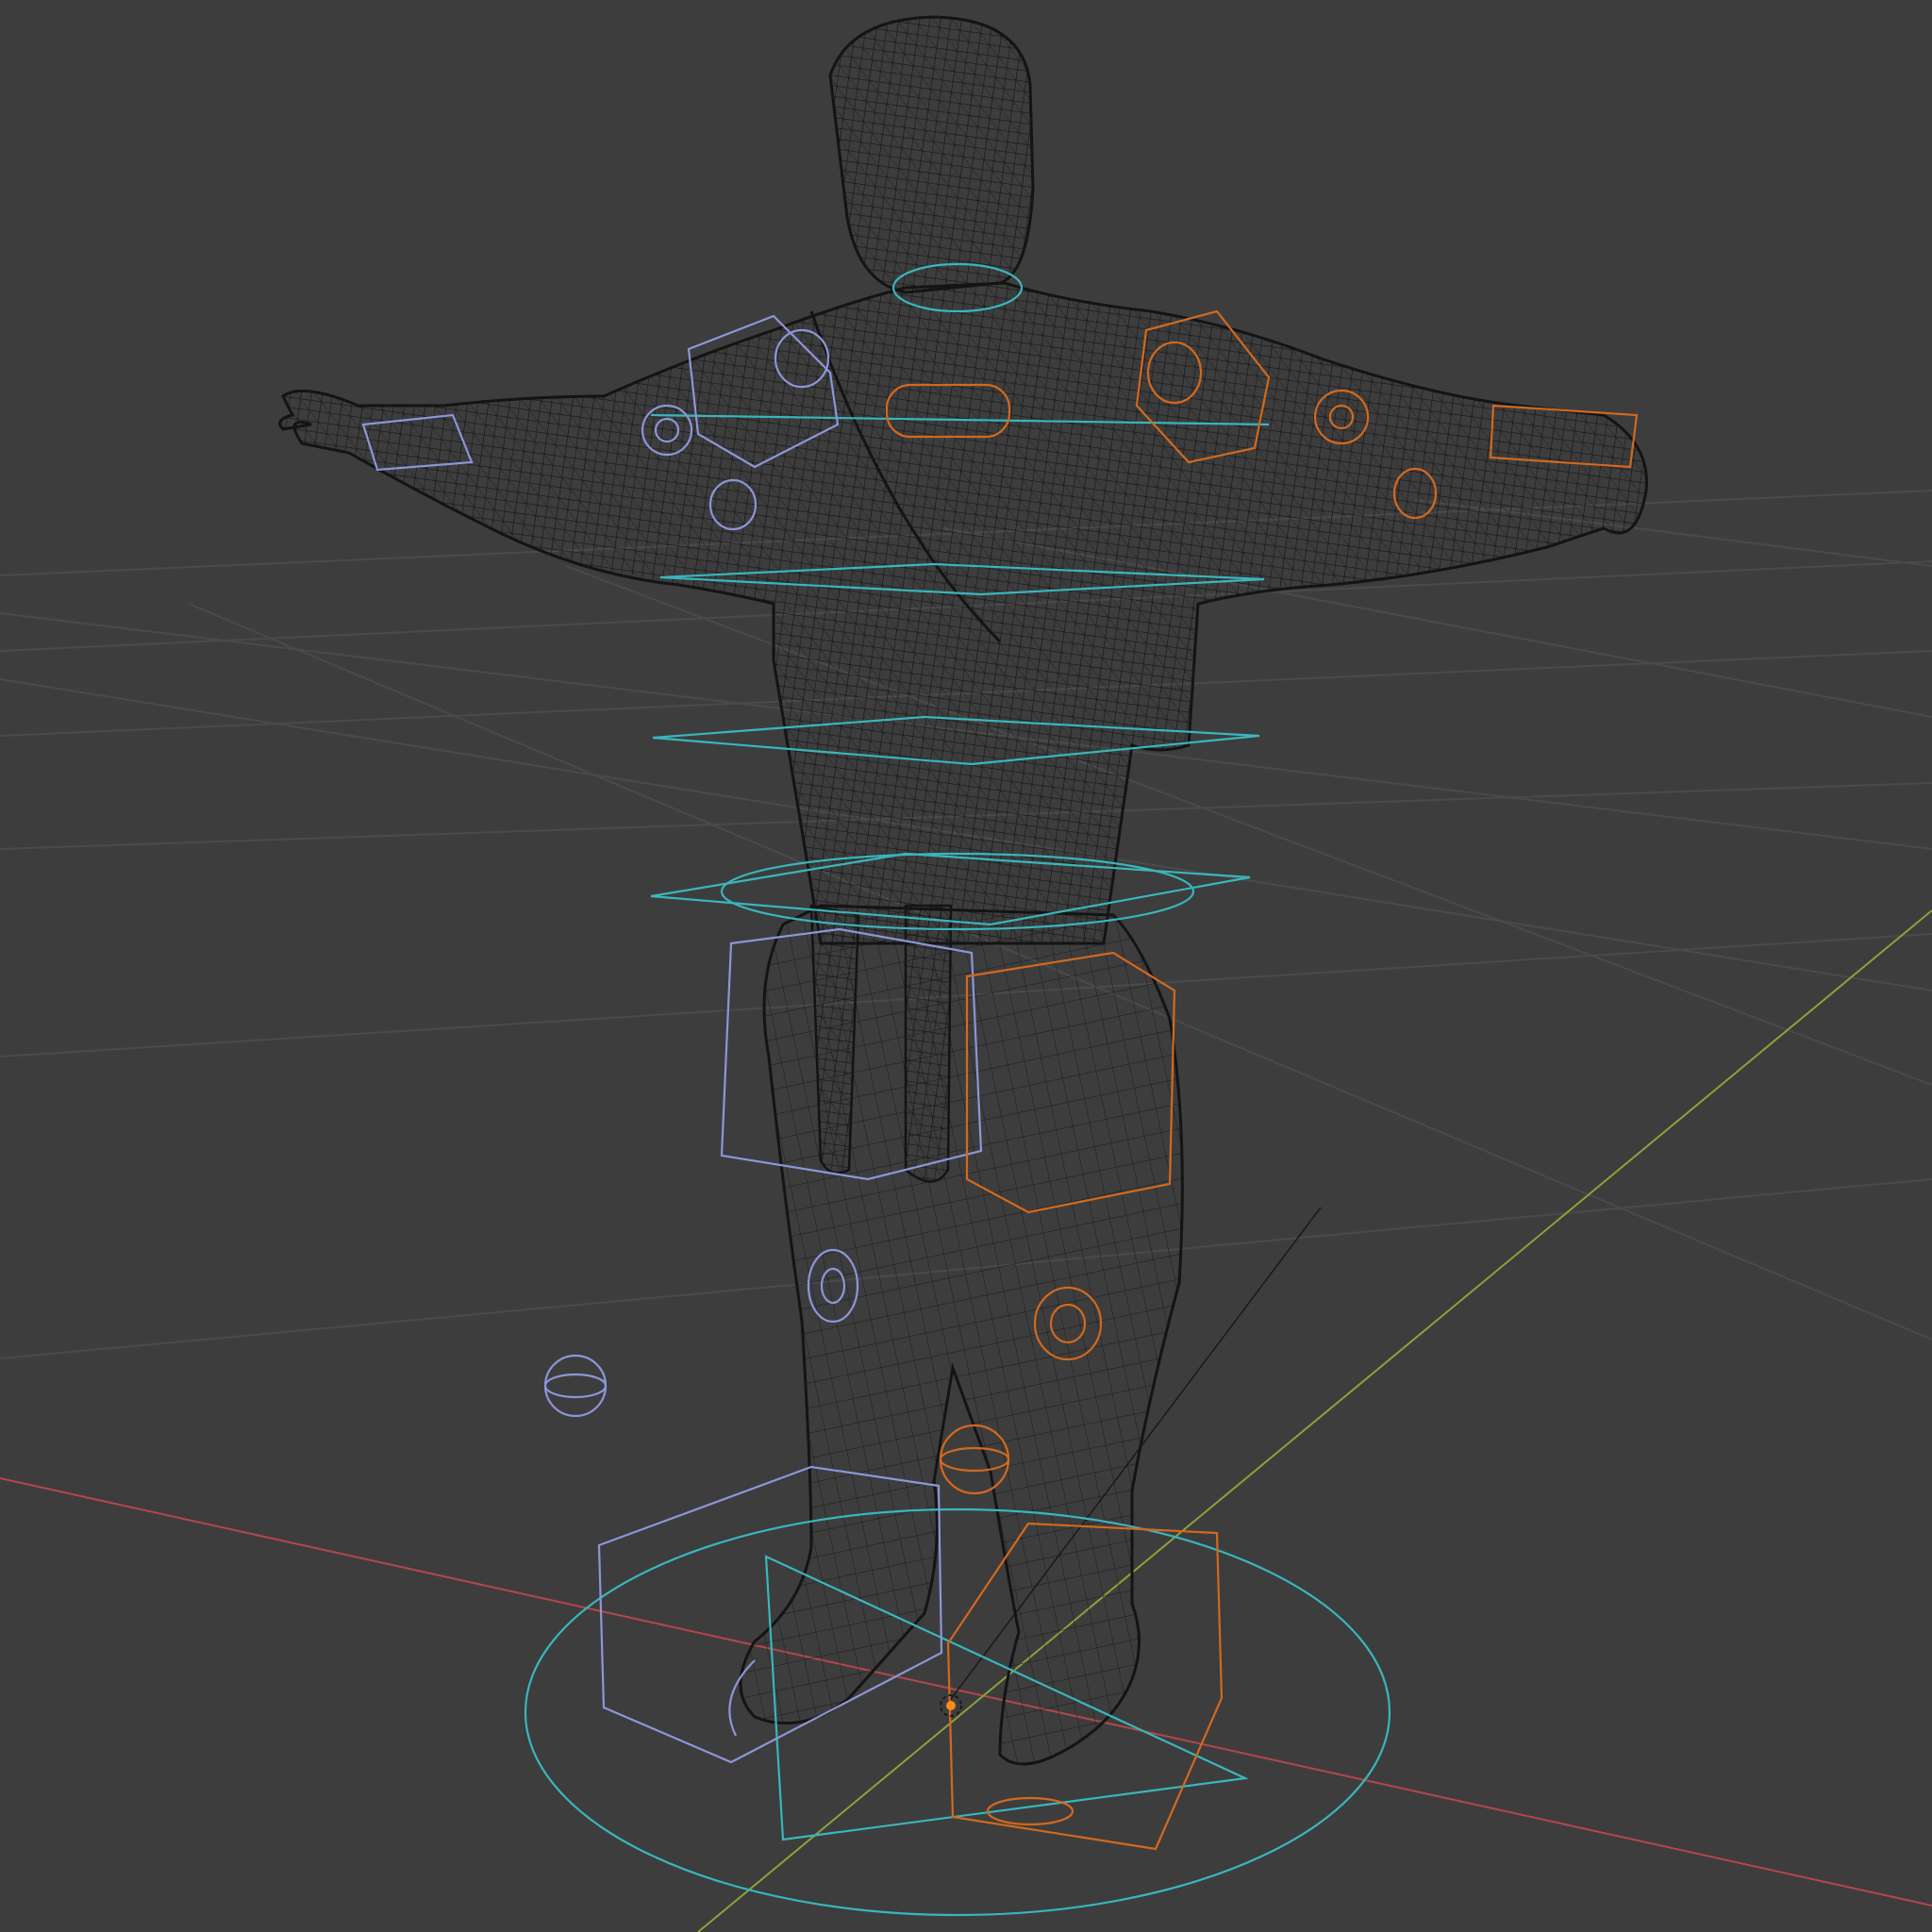 The image size is (1932, 1932). Describe the element at coordinates (931, 155) in the screenshot. I see `head-mesh` at that location.